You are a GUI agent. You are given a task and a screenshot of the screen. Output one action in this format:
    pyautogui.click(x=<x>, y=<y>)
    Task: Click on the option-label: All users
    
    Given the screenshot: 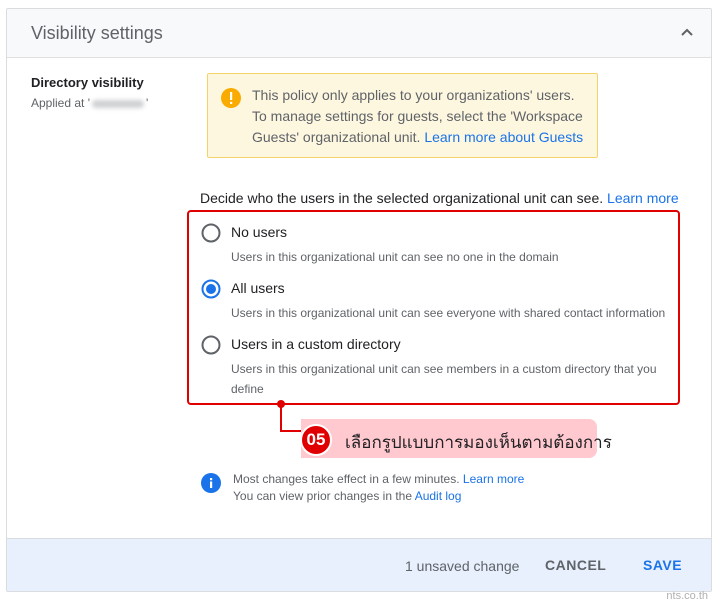 What is the action you would take?
    pyautogui.click(x=258, y=288)
    